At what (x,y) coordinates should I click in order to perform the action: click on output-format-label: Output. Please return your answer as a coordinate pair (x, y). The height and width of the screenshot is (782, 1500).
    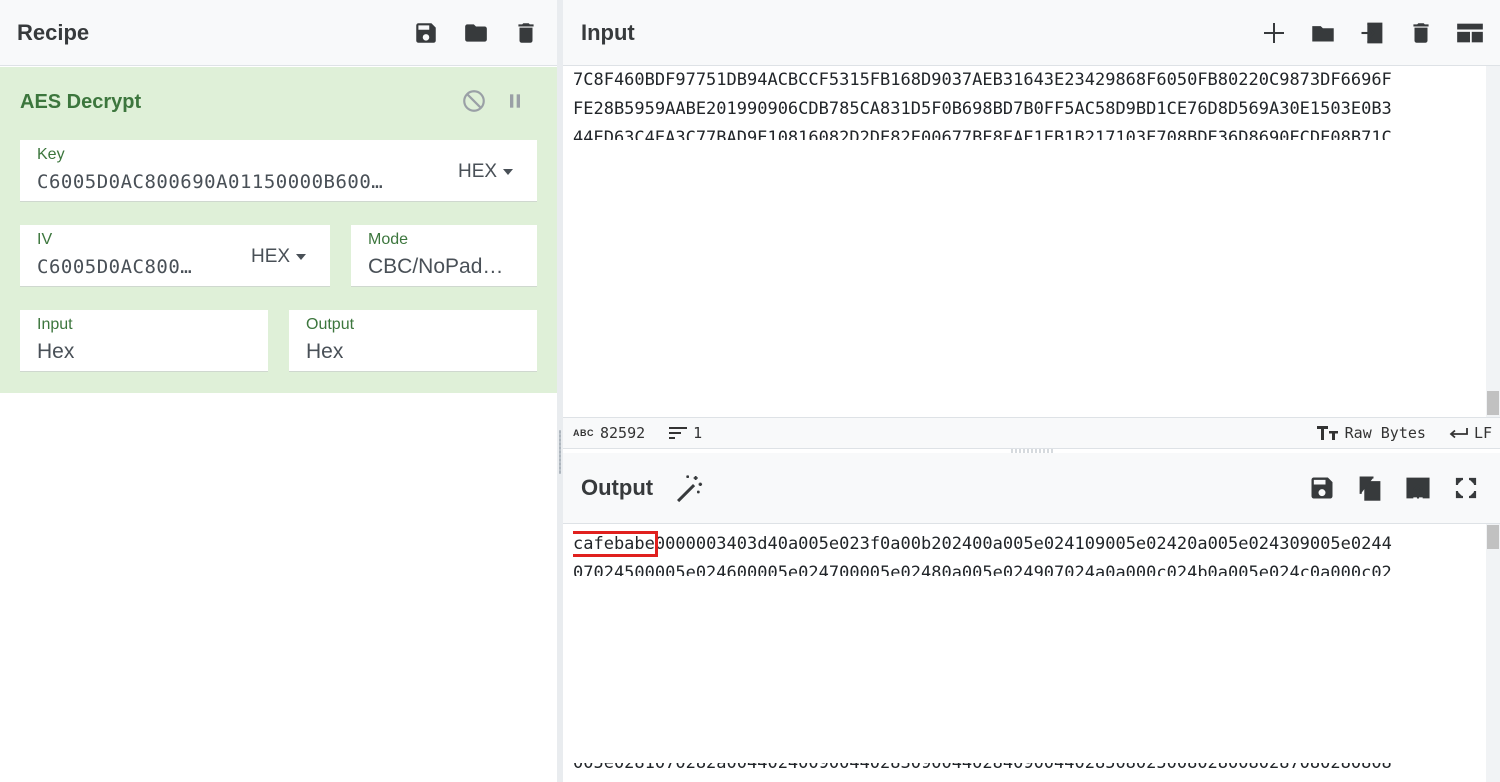
    Looking at the image, I should click on (330, 324).